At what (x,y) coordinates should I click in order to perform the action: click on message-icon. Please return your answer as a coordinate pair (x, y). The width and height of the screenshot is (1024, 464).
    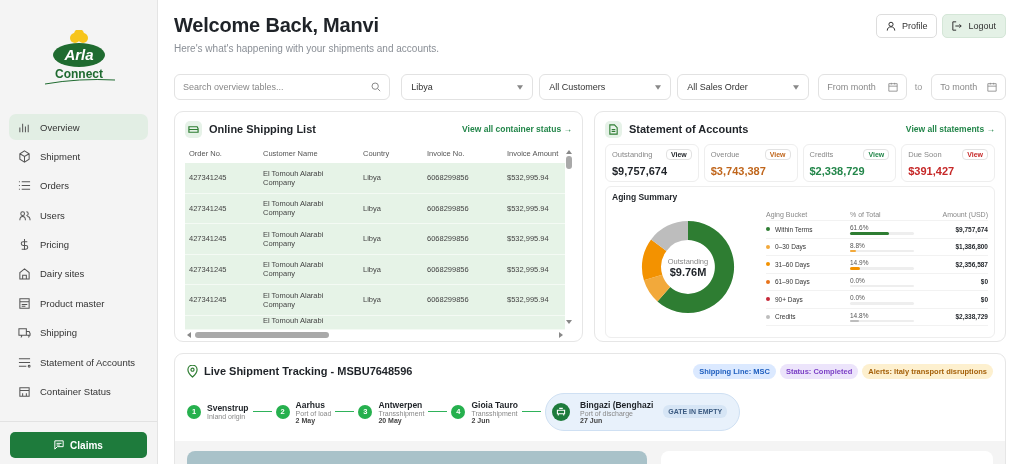
    Looking at the image, I should click on (59, 445).